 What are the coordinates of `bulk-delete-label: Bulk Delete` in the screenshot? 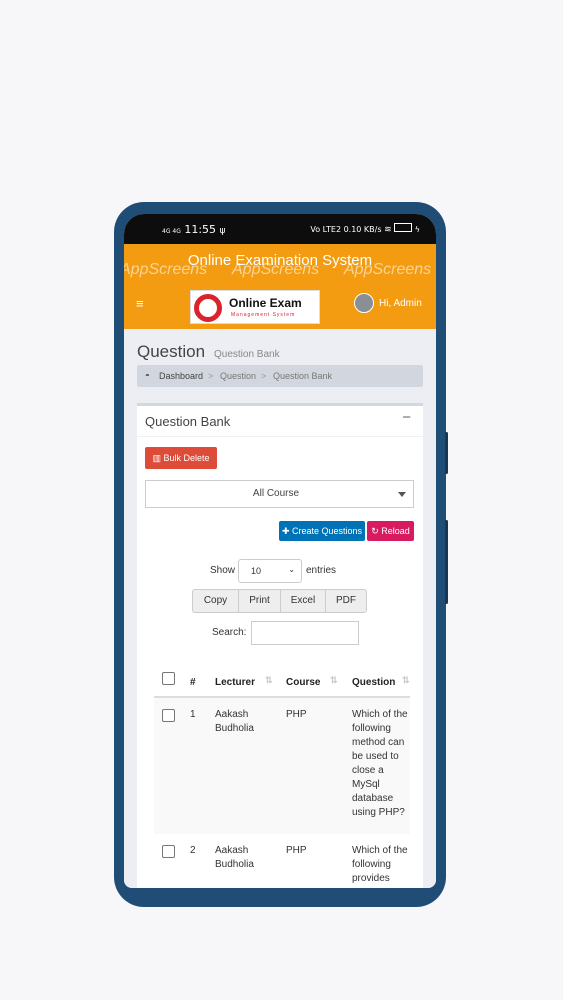 It's located at (186, 458).